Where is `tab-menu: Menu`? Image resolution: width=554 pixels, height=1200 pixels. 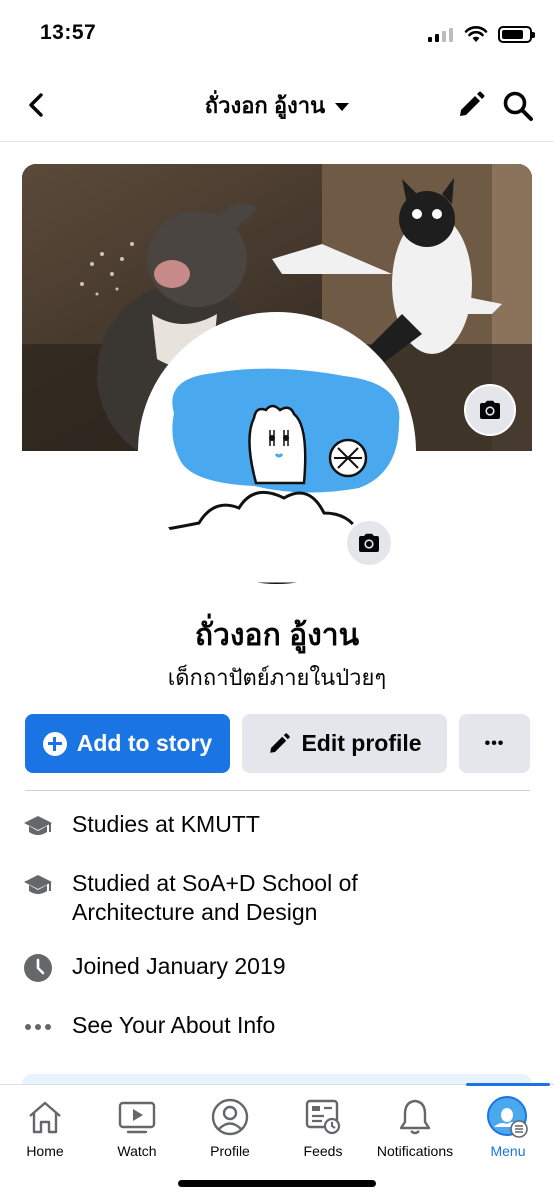
tab-menu: Menu is located at coordinates (508, 1127).